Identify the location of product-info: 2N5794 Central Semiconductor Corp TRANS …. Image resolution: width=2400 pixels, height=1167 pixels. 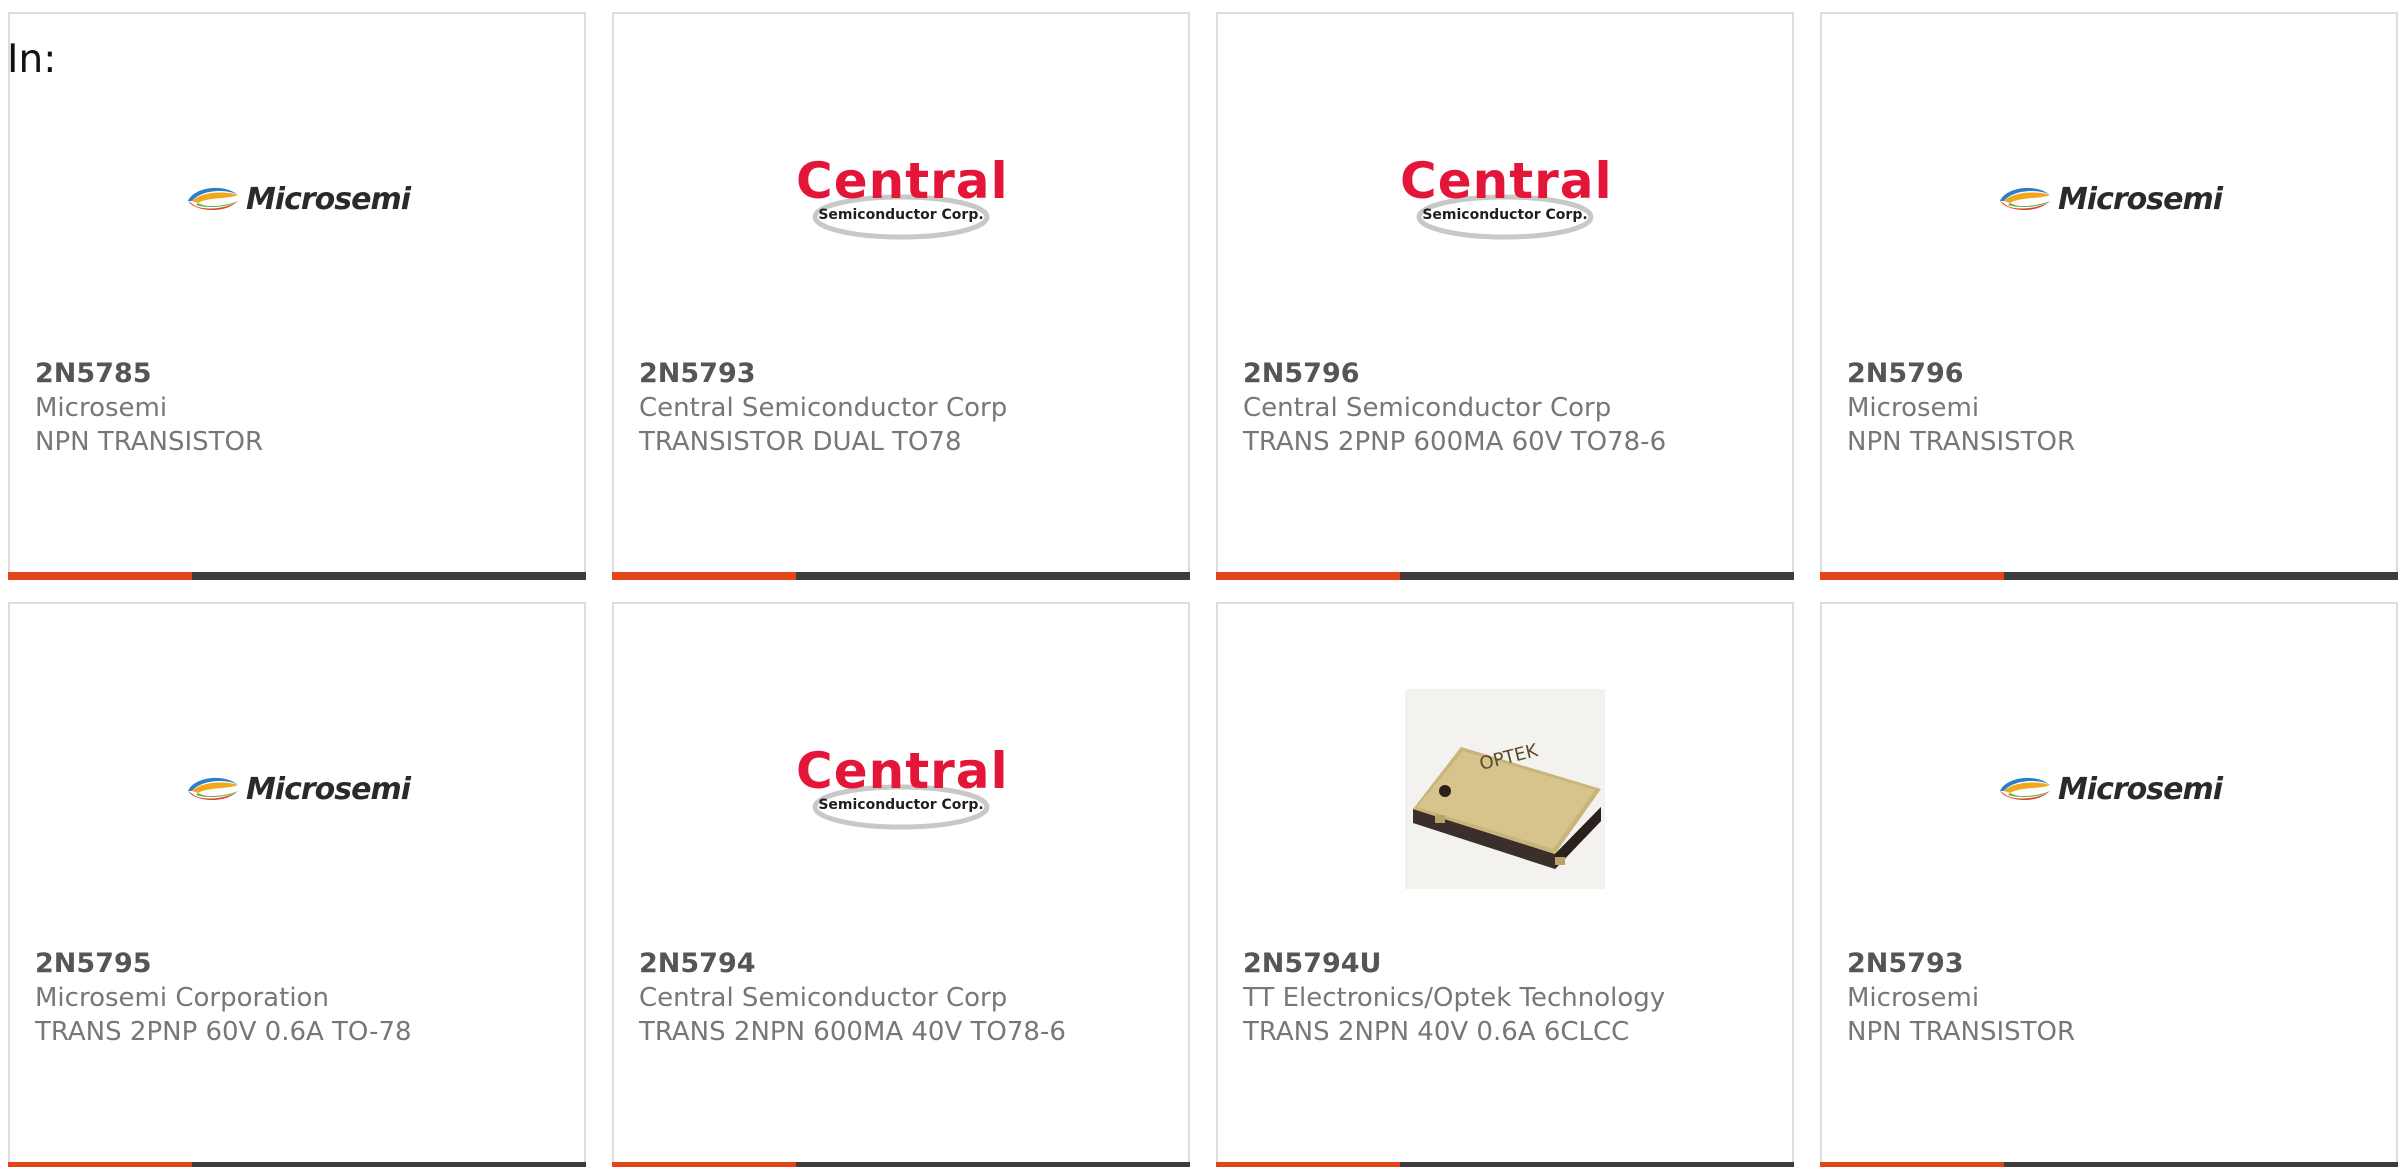
(903, 998).